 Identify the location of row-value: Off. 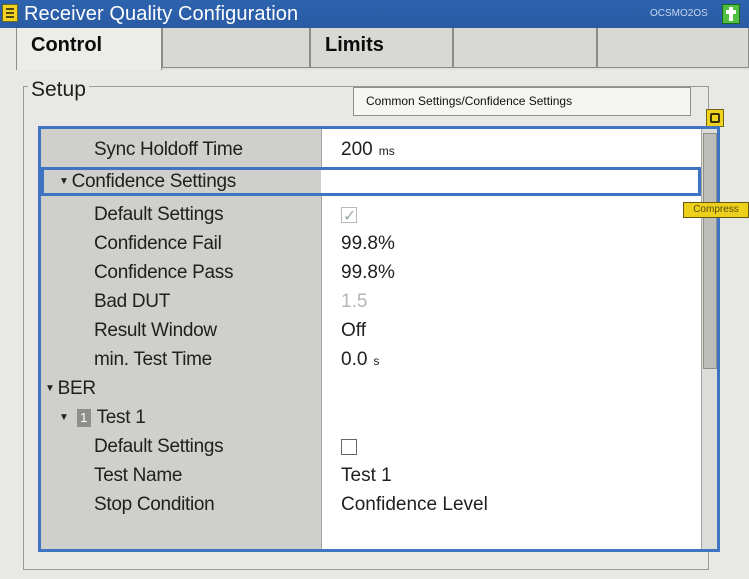
(353, 330).